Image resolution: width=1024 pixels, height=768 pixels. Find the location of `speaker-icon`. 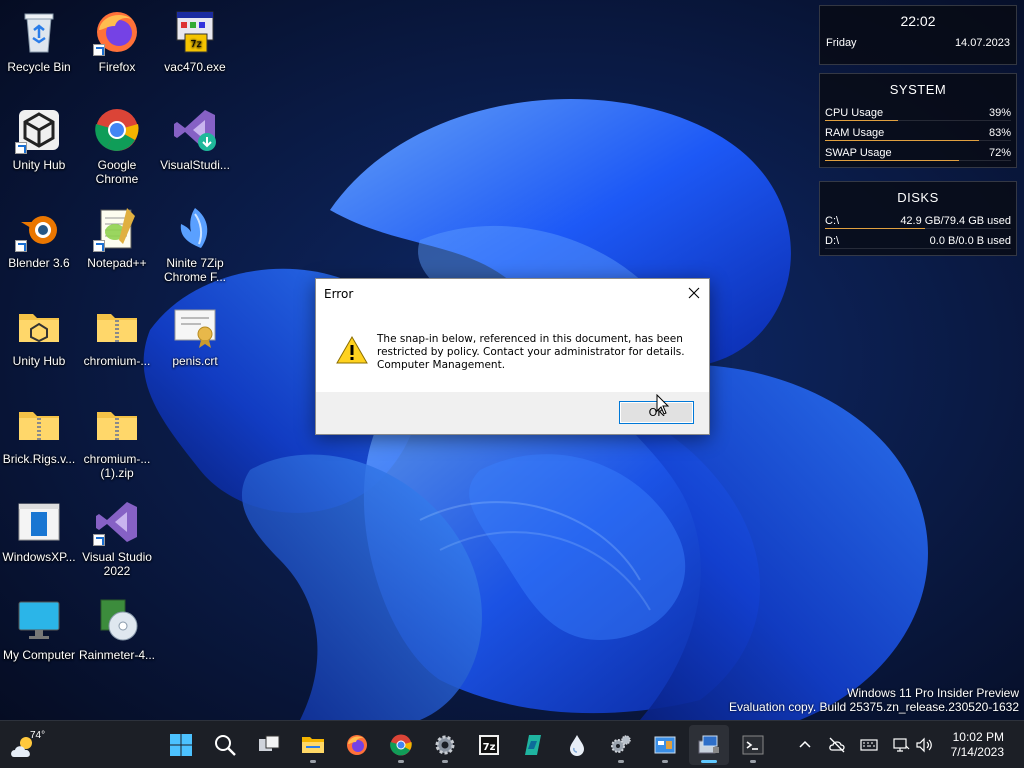

speaker-icon is located at coordinates (924, 745).